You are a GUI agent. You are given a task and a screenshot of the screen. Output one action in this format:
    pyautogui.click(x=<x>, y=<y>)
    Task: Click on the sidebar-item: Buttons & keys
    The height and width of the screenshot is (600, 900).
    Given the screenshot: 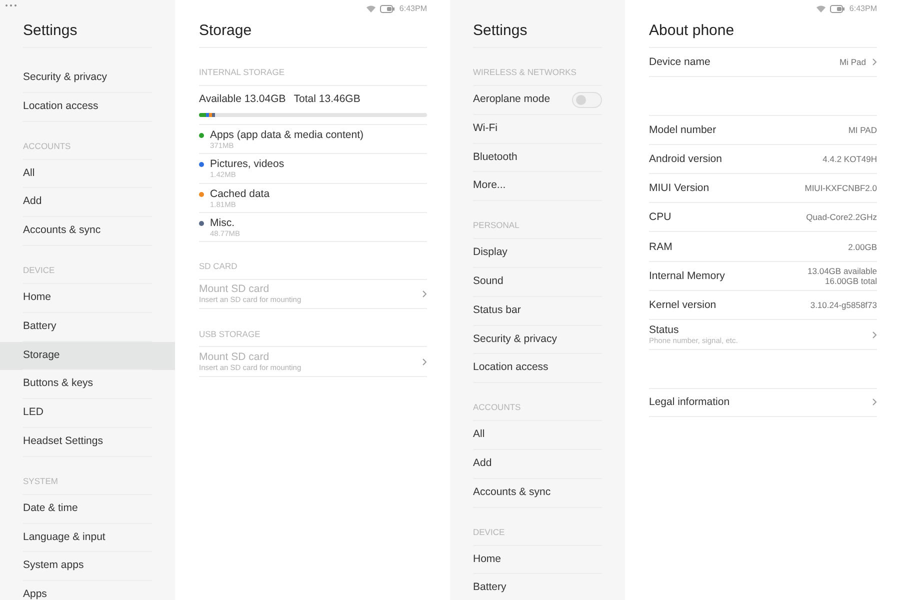 What is the action you would take?
    pyautogui.click(x=87, y=385)
    